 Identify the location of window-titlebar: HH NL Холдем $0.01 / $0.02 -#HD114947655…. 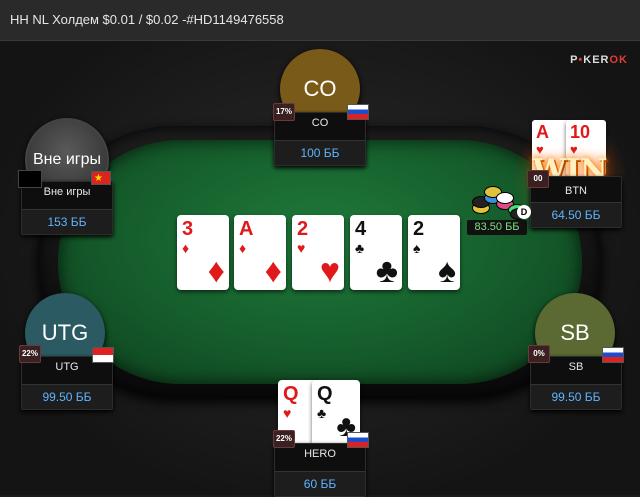
(320, 20).